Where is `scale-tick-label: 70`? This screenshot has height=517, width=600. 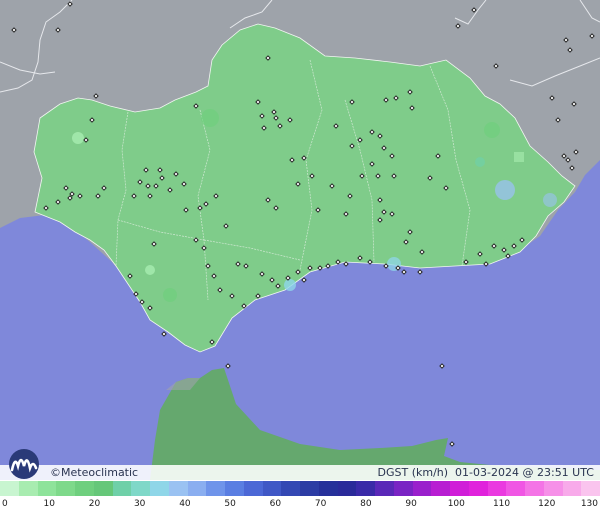
scale-tick-label: 70 is located at coordinates (320, 504).